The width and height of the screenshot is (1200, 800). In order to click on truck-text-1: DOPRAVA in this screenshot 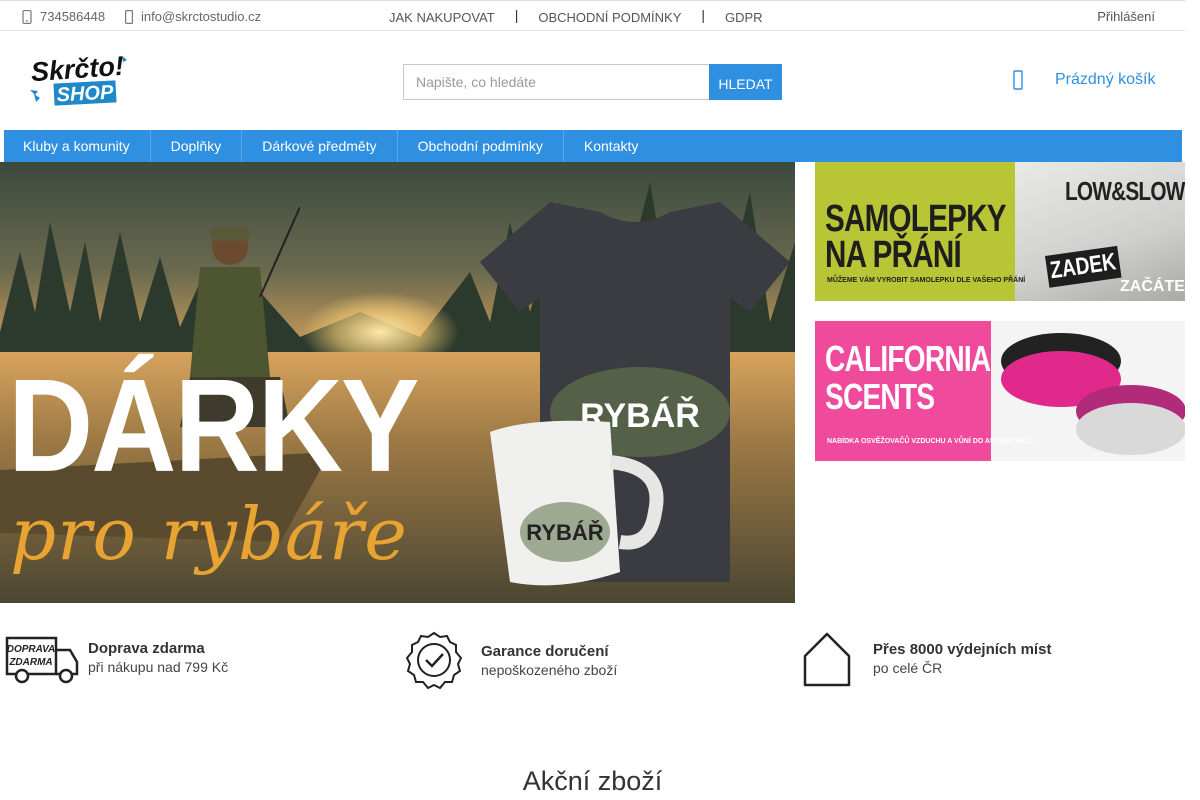, I will do `click(31, 649)`.